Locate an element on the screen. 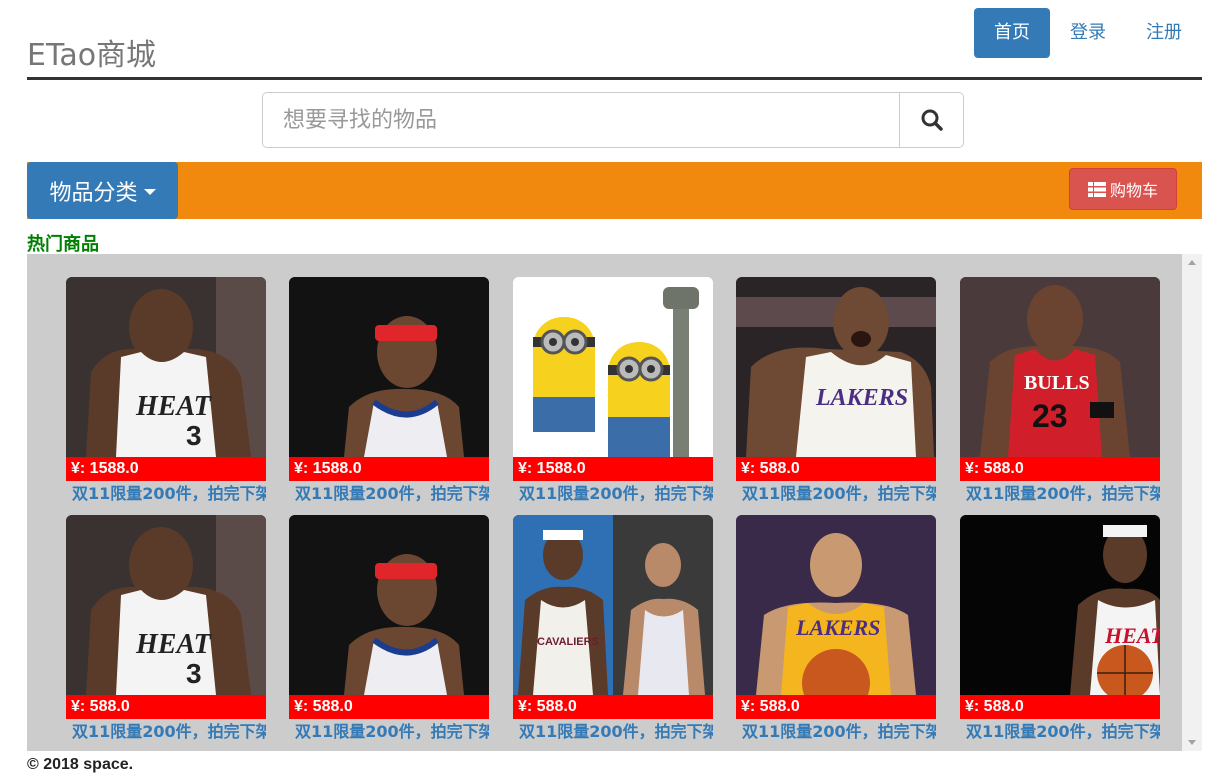  product-card: HEAT ¥: 588.0 双11限量200件，拍完下架 is located at coordinates (1060, 630).